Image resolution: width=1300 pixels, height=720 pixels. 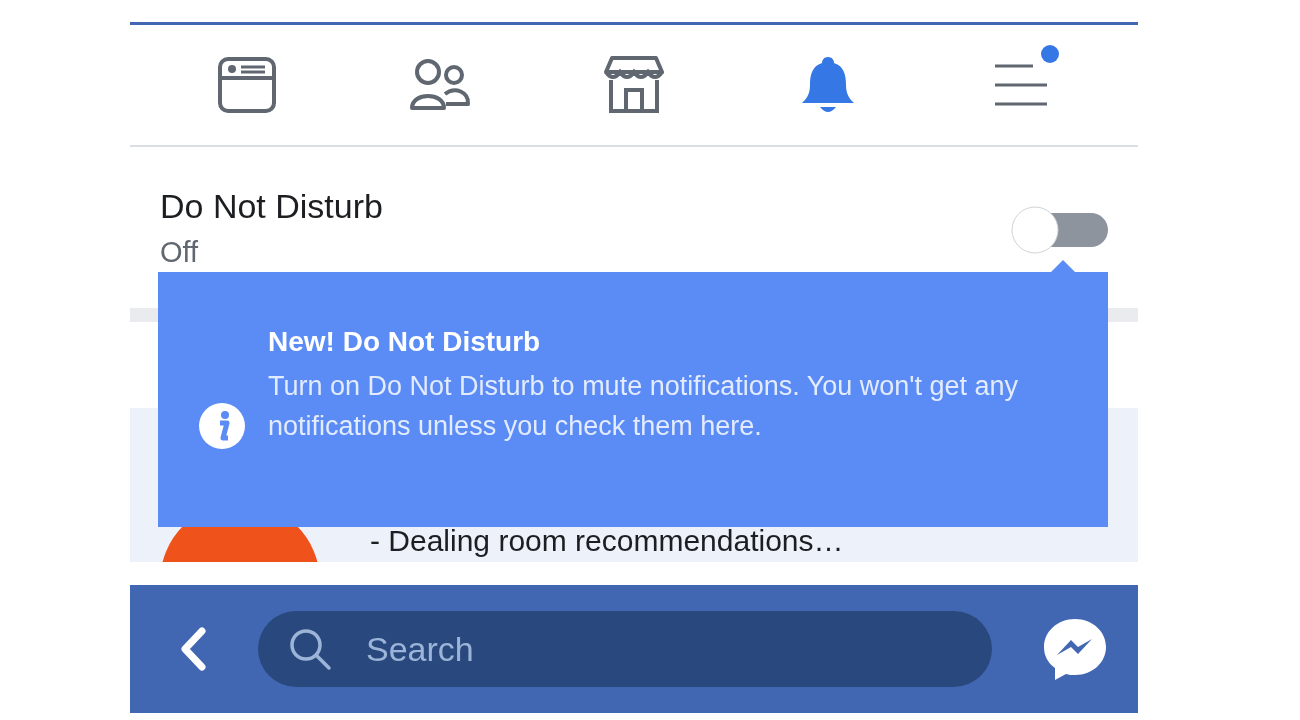 I want to click on tooltip-title: New! Do Not Disturb, so click(x=405, y=342).